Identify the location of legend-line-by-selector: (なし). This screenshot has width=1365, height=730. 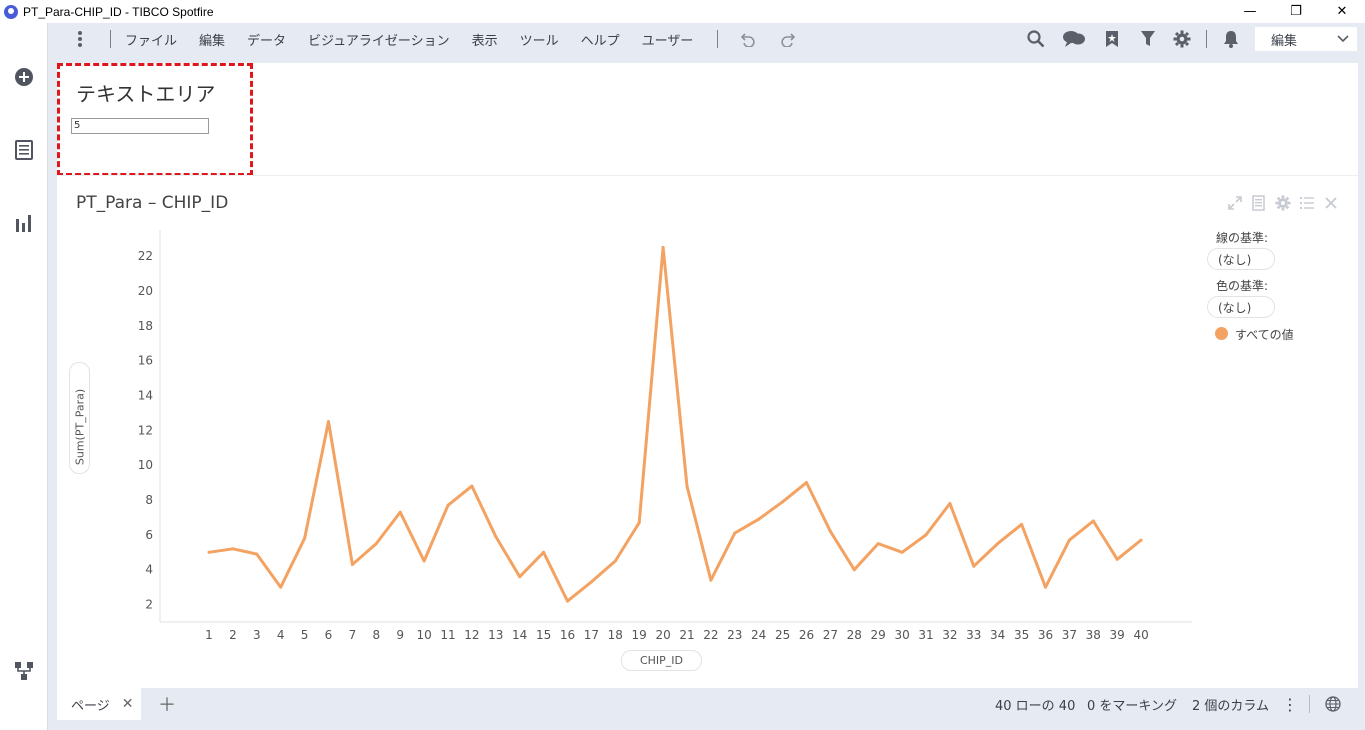
(1241, 259).